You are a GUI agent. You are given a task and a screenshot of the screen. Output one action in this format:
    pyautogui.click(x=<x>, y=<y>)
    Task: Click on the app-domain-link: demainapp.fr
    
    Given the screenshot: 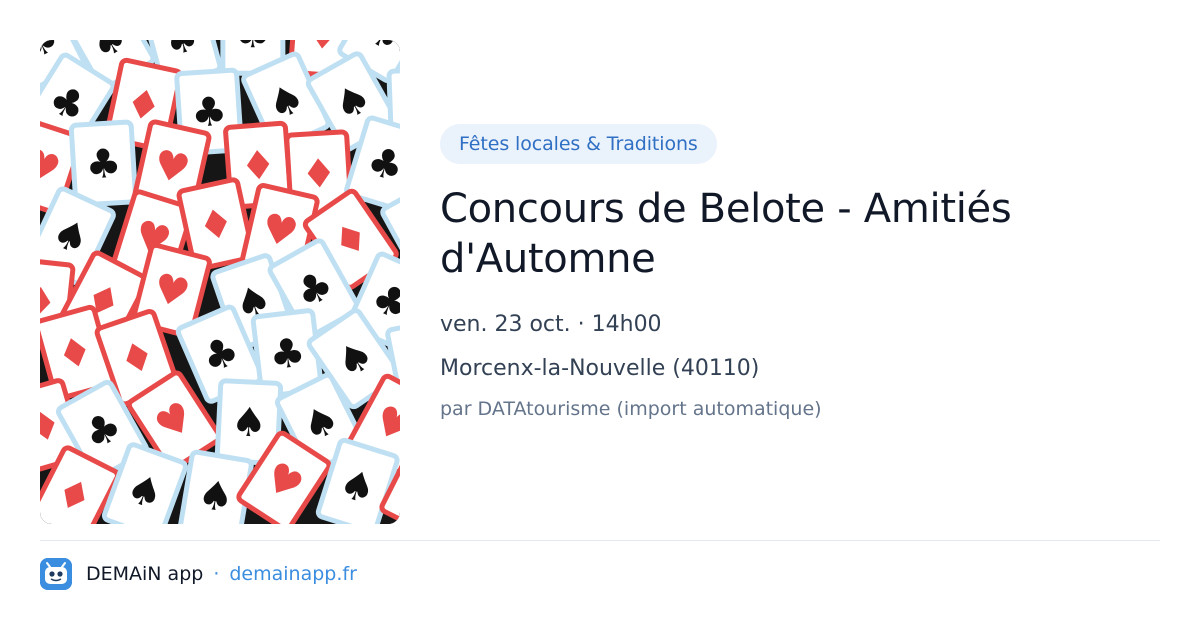 What is the action you would take?
    pyautogui.click(x=293, y=574)
    